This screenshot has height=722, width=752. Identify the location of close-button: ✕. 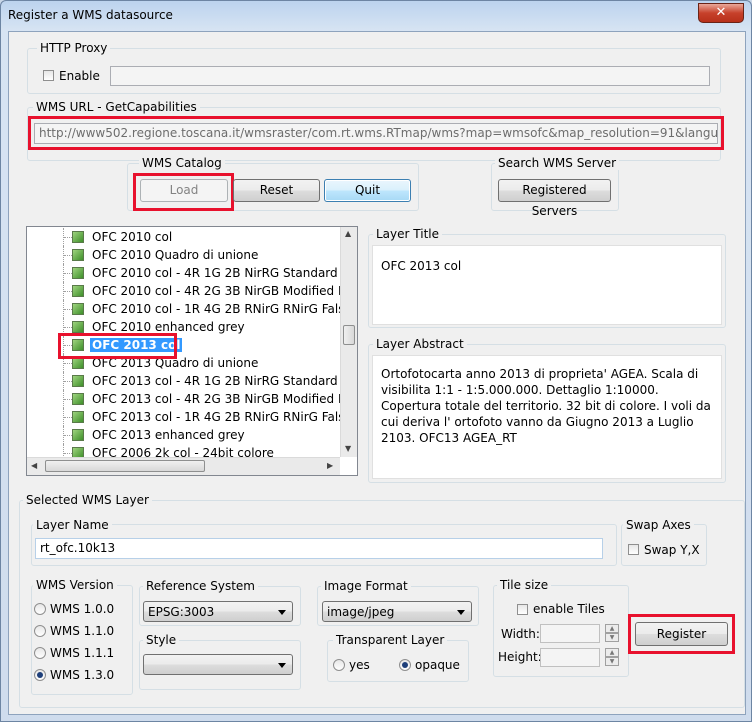
(721, 13).